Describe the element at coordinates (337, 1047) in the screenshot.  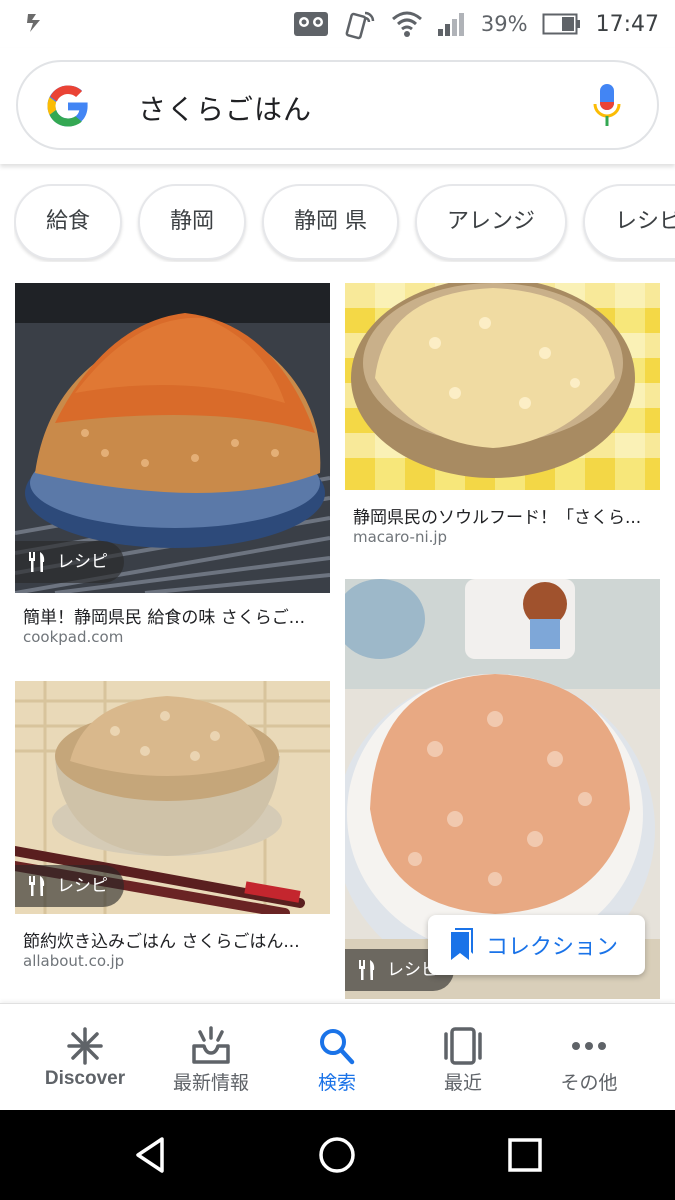
I see `search-icon` at that location.